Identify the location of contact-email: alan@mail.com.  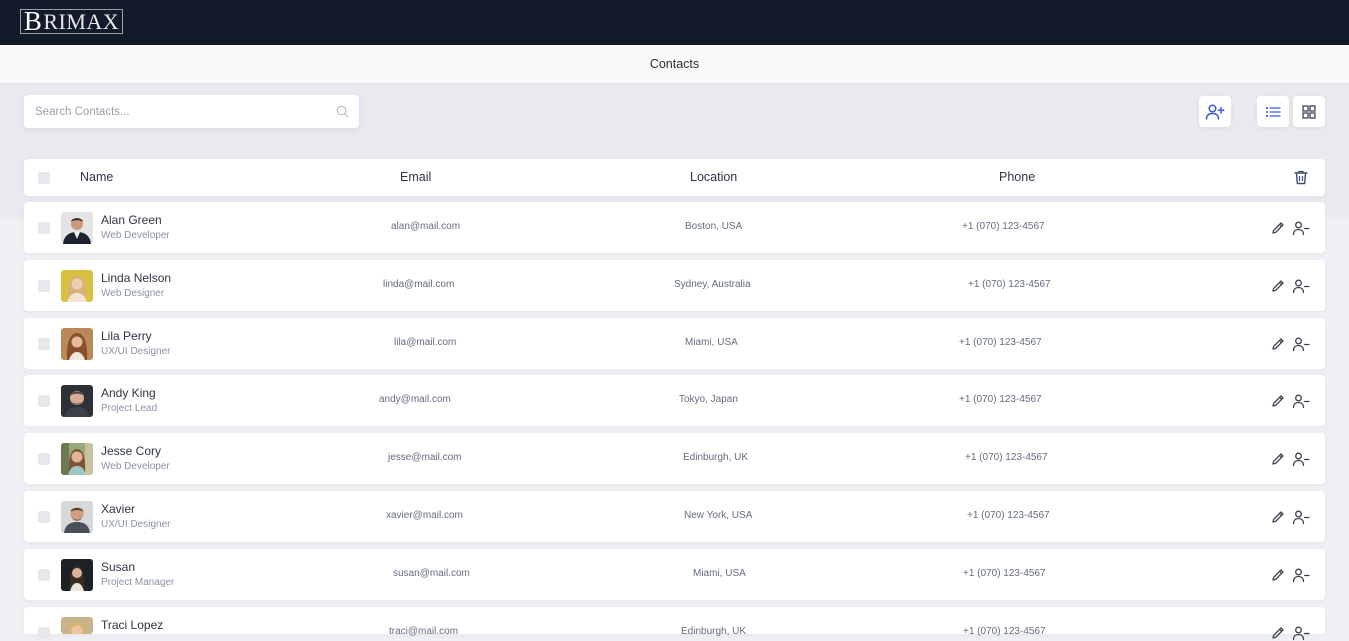
(426, 226).